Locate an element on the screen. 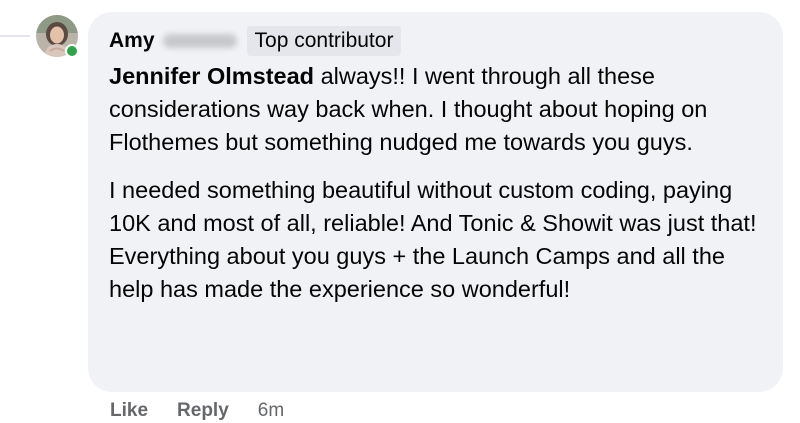 The height and width of the screenshot is (423, 800). mention-link: Jennifer Olmstead is located at coordinates (211, 76).